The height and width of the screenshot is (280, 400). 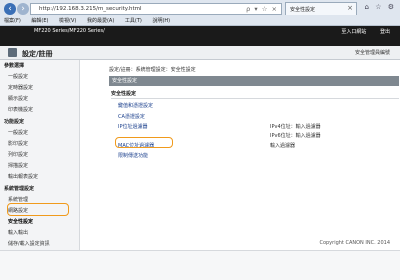 What do you see at coordinates (14, 122) in the screenshot?
I see `sidebar-head-functions: 功能設定` at bounding box center [14, 122].